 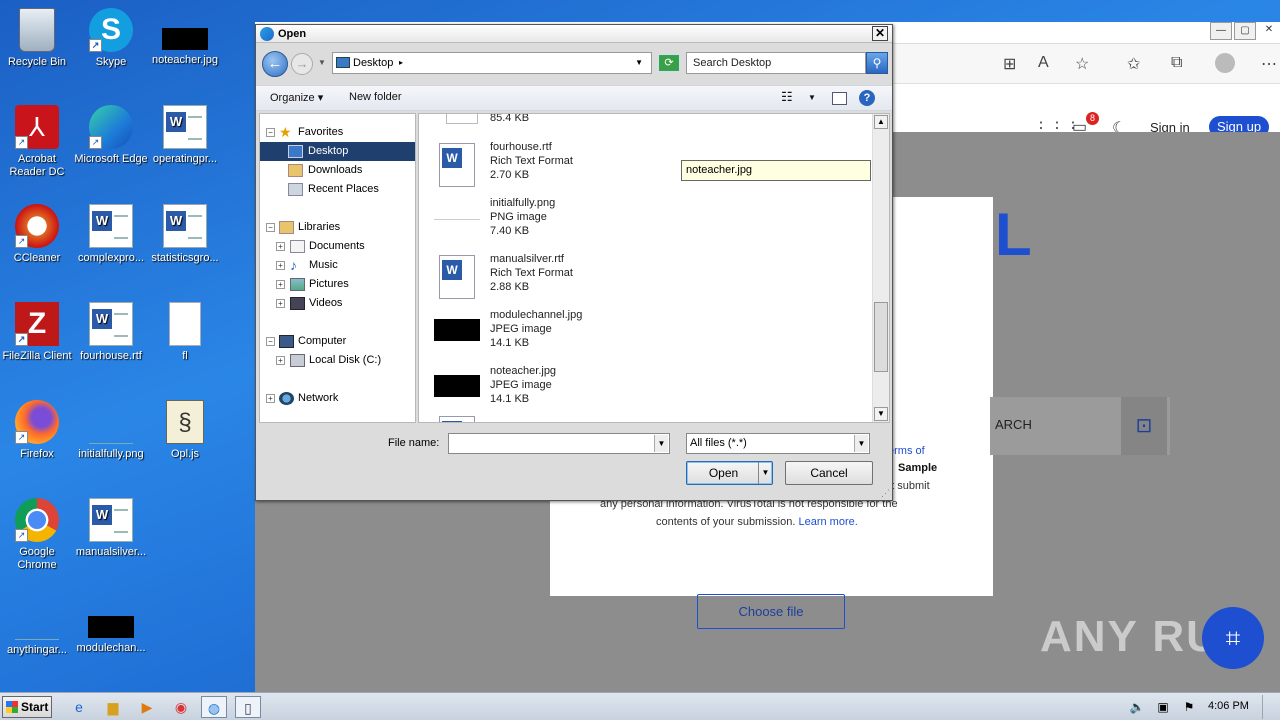 I want to click on read-aloud-icon: A, so click(x=1043, y=63).